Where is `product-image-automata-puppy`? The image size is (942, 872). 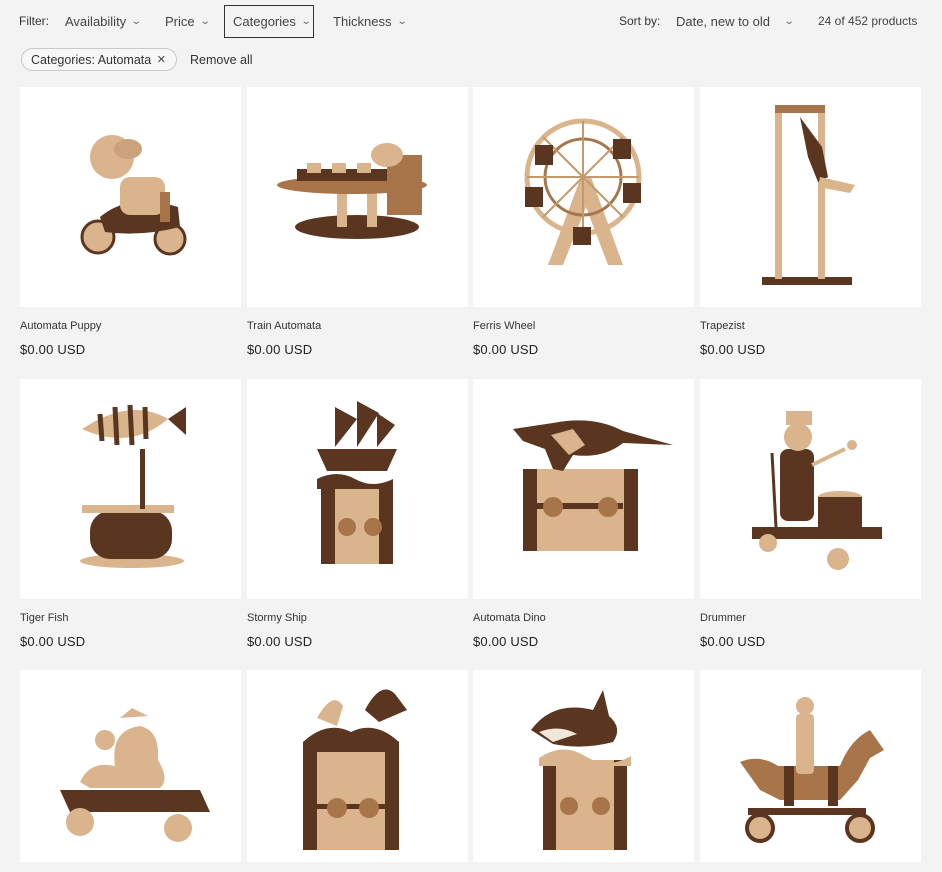
product-image-automata-puppy is located at coordinates (130, 197).